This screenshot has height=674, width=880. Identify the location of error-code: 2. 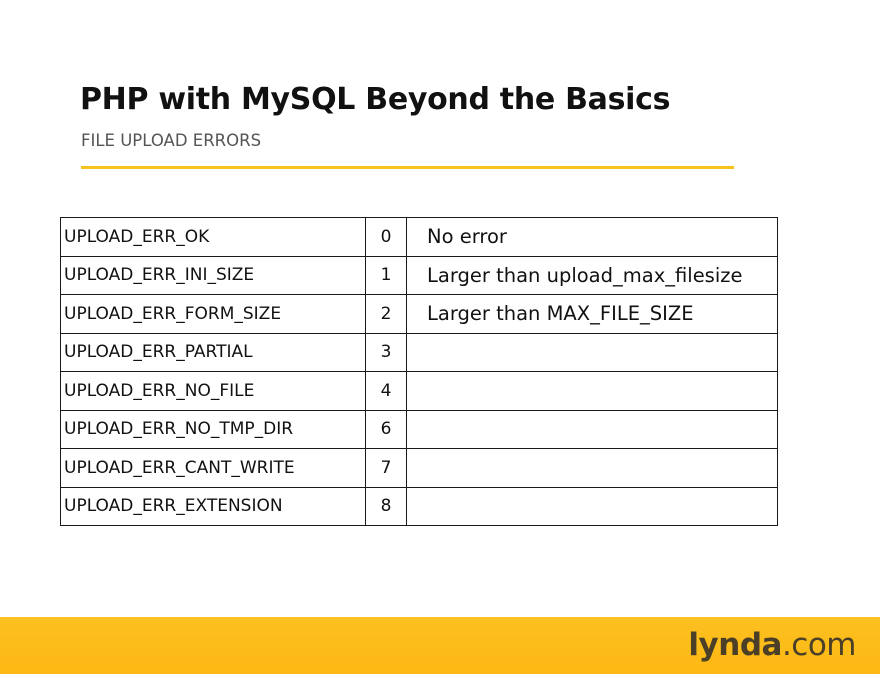
(386, 314).